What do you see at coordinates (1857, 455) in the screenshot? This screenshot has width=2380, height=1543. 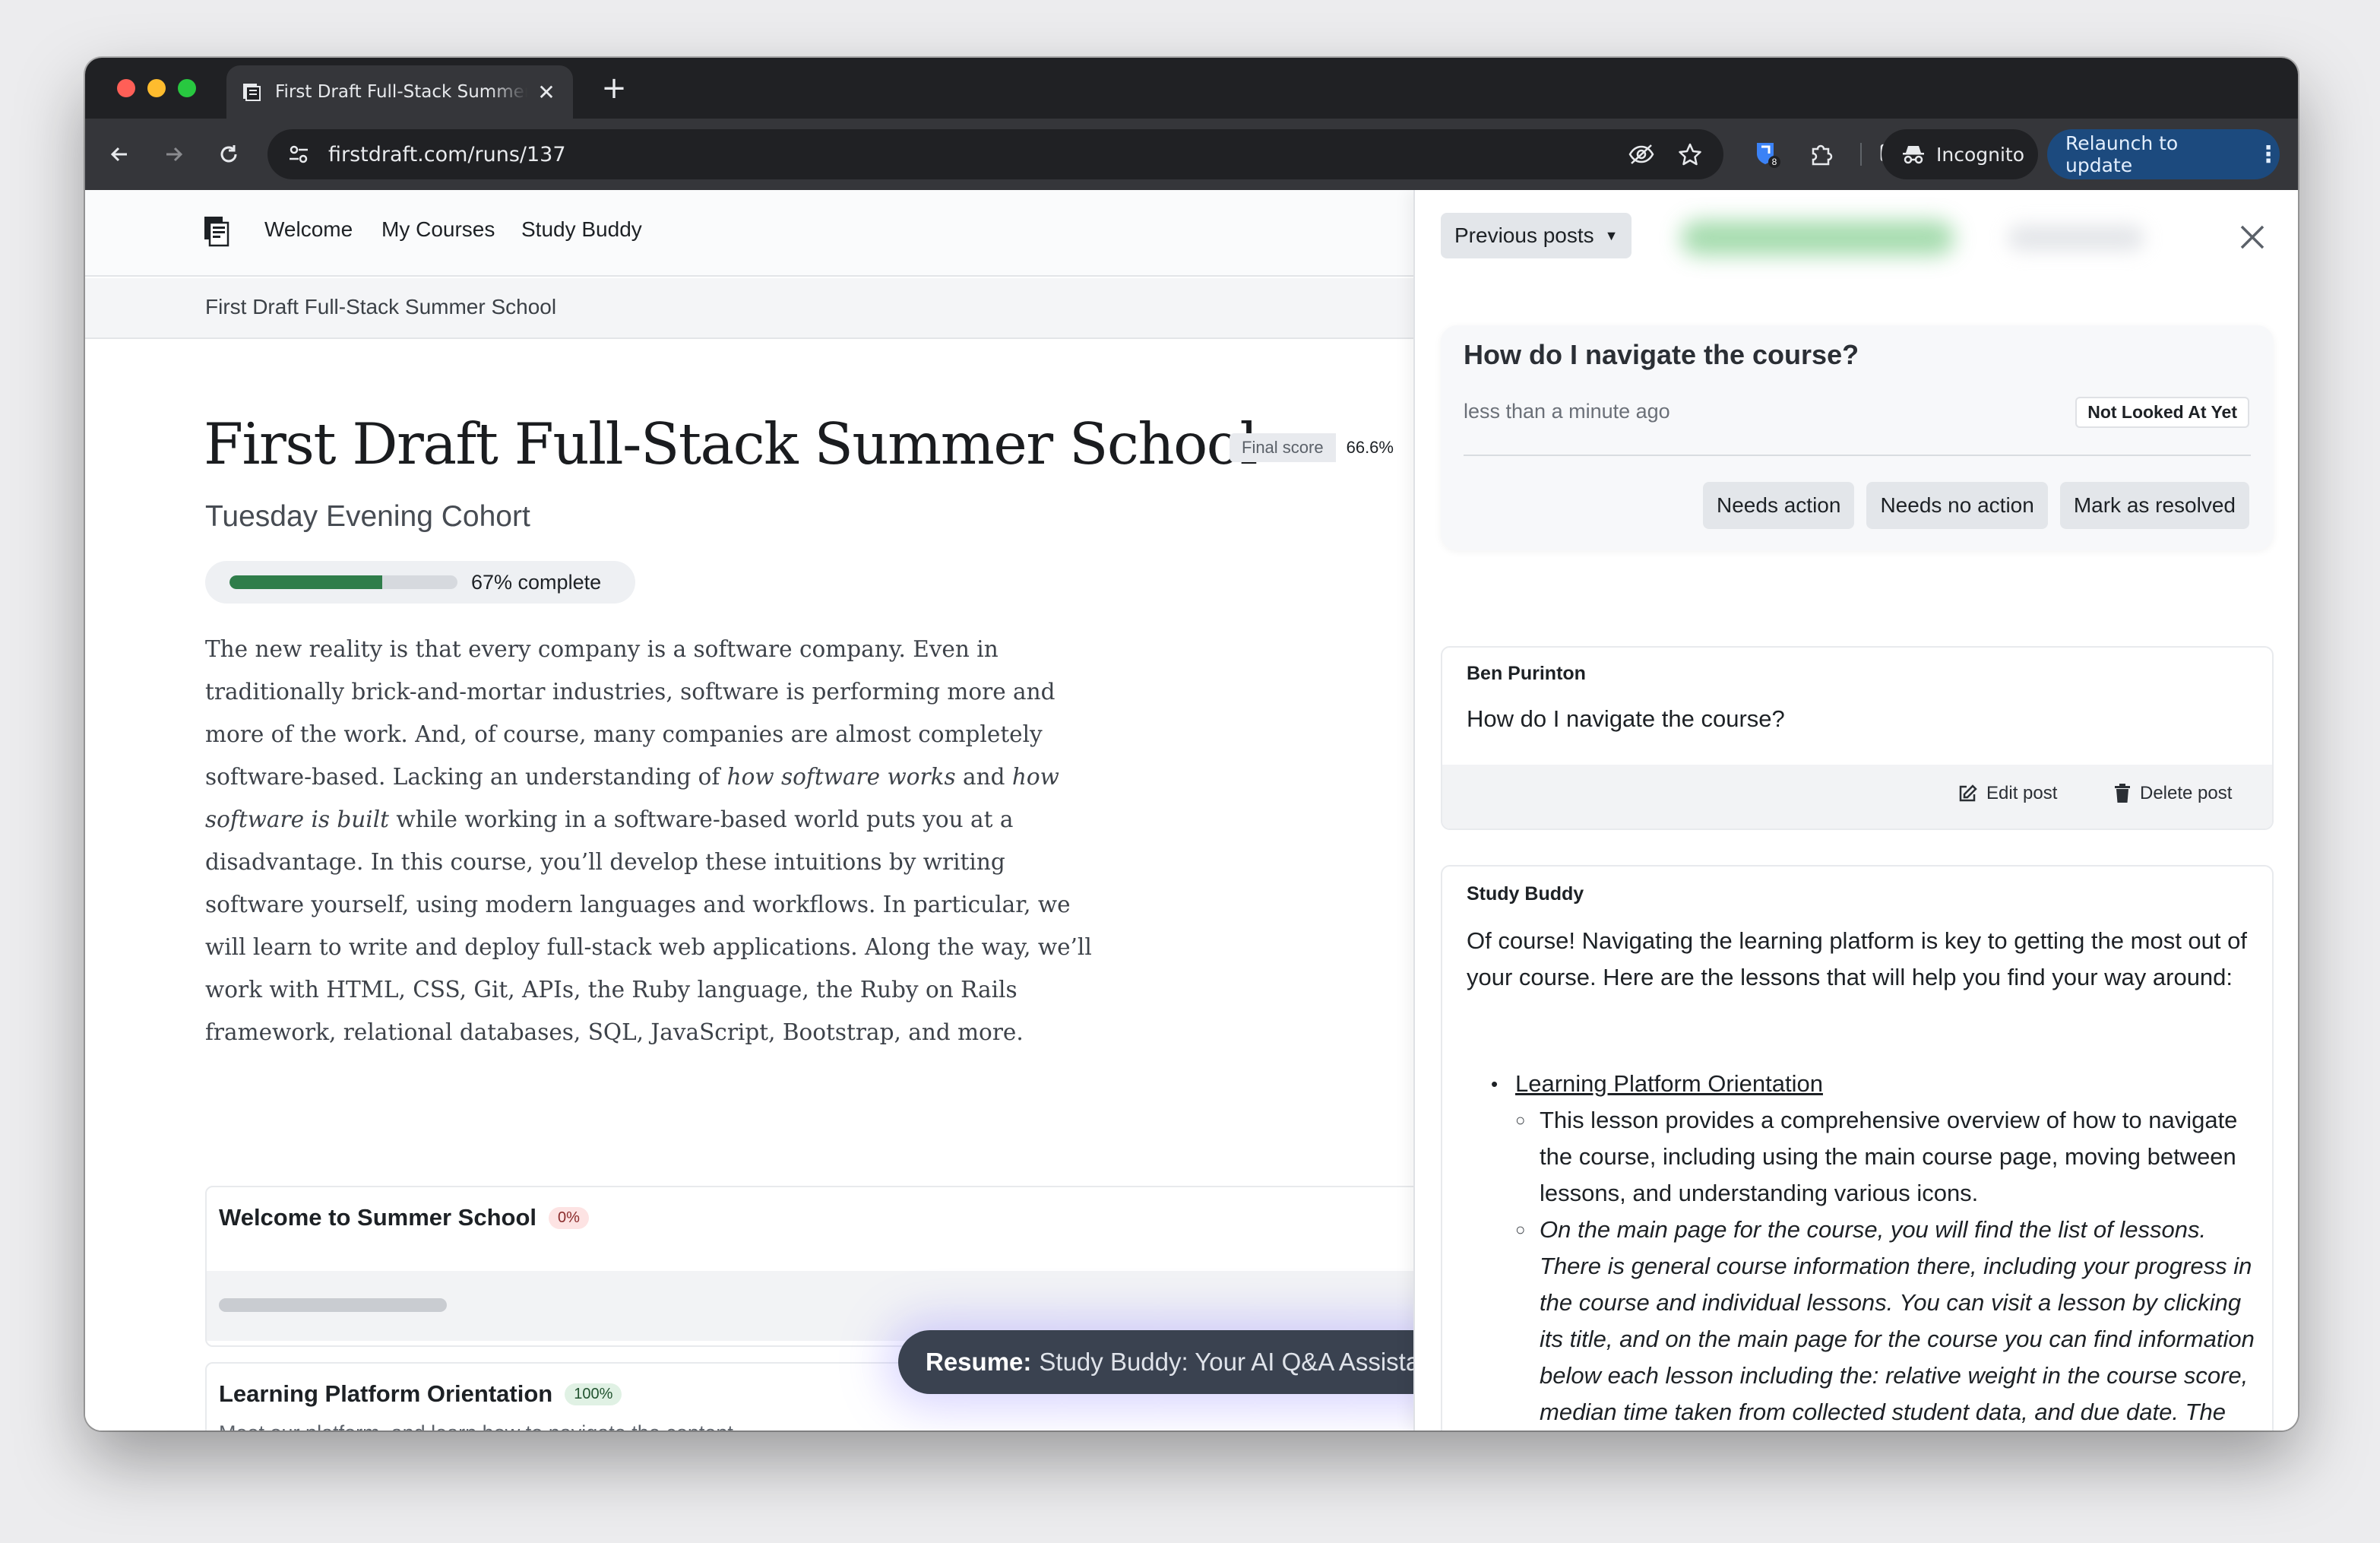 I see `divider` at bounding box center [1857, 455].